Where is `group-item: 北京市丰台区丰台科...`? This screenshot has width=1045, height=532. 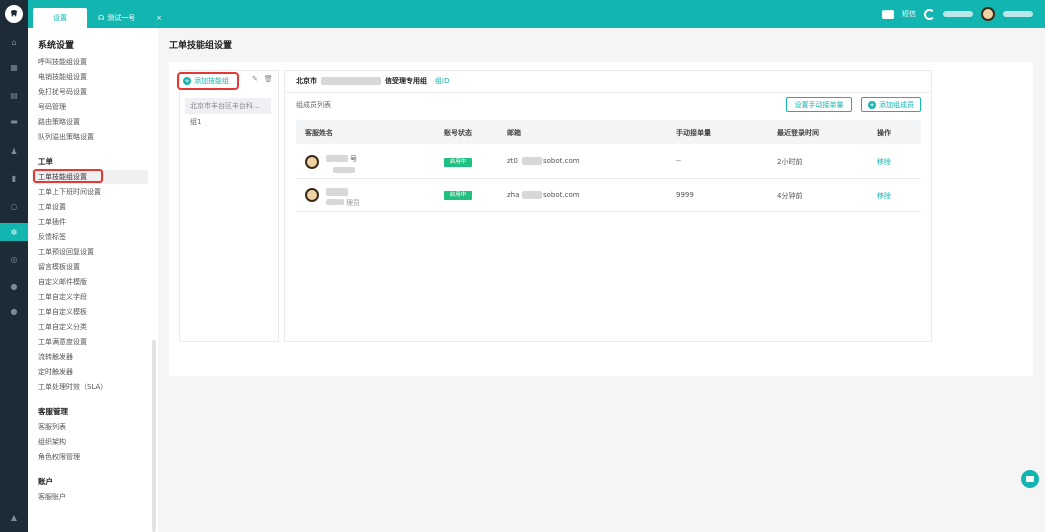
group-item: 北京市丰台区丰台科... is located at coordinates (228, 106).